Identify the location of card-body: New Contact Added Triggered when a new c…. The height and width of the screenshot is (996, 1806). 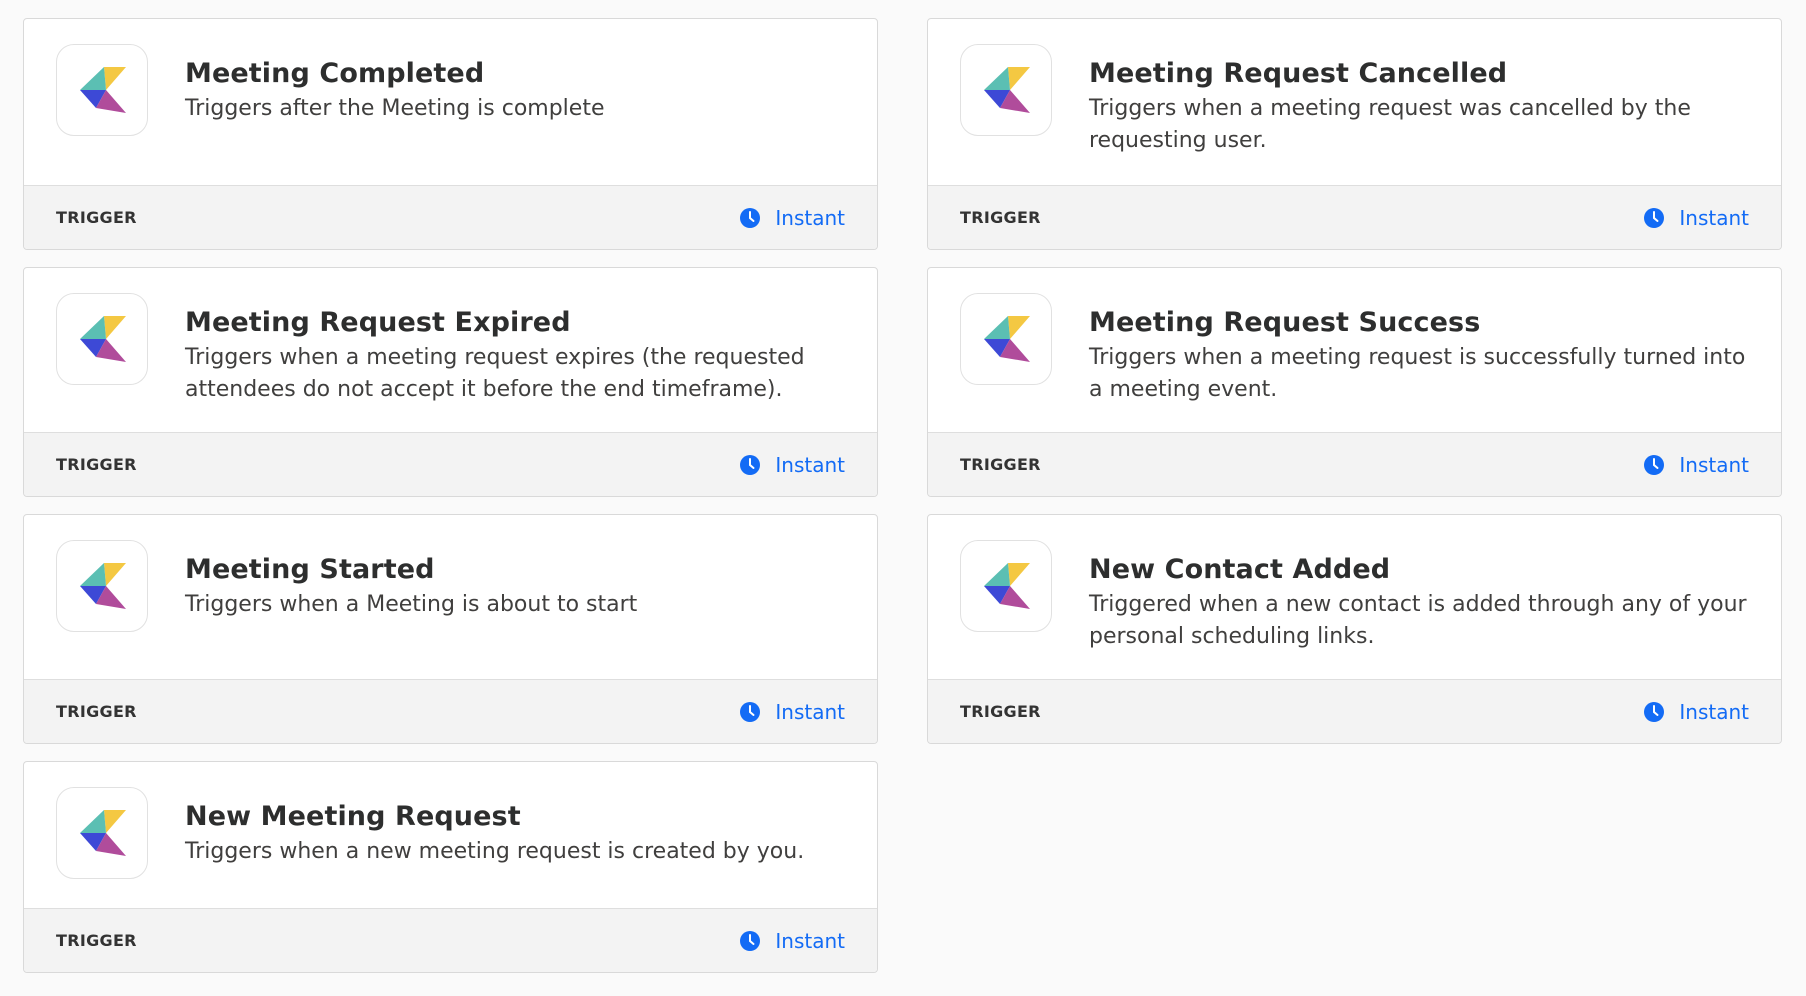
(1354, 597).